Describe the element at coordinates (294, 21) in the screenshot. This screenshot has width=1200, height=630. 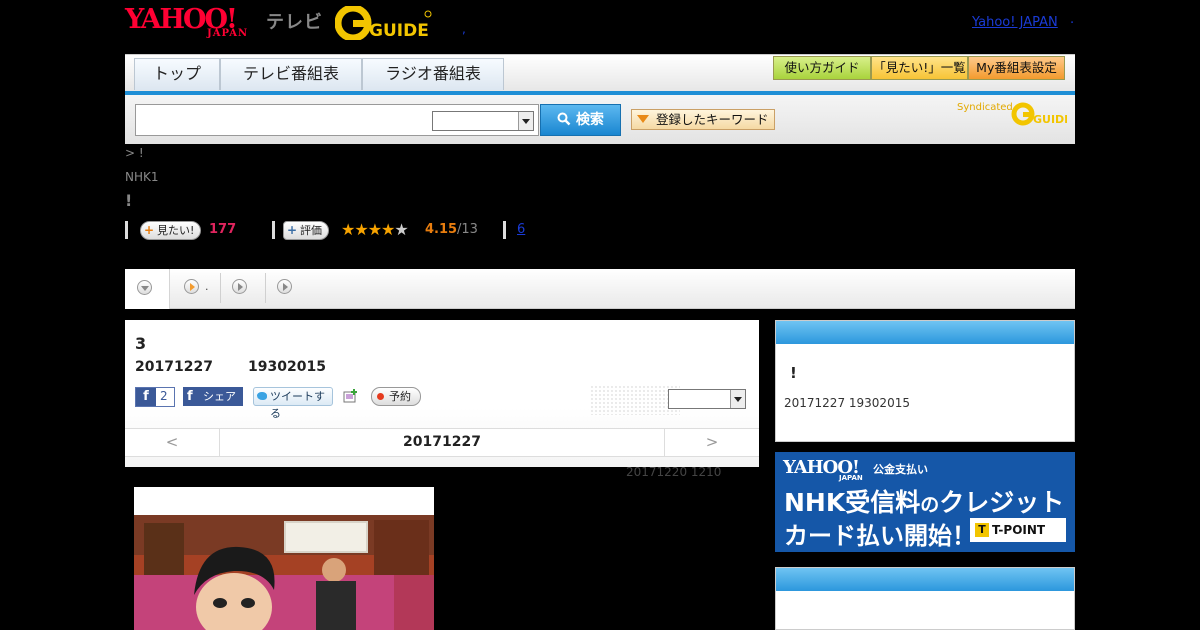
I see `tv-logo: テレビ` at that location.